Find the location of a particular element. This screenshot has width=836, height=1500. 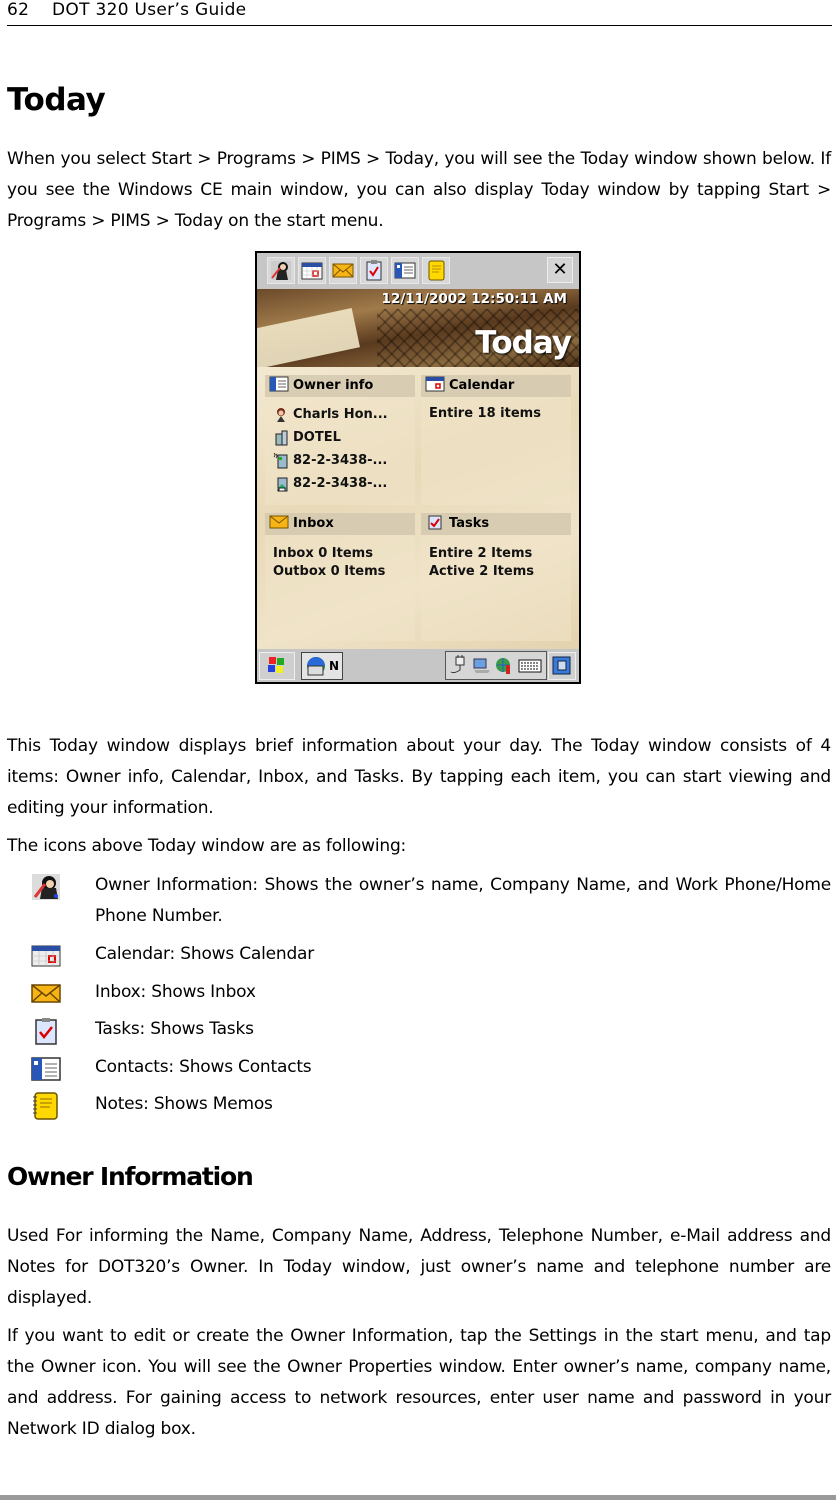

active-app-button: N is located at coordinates (322, 666).